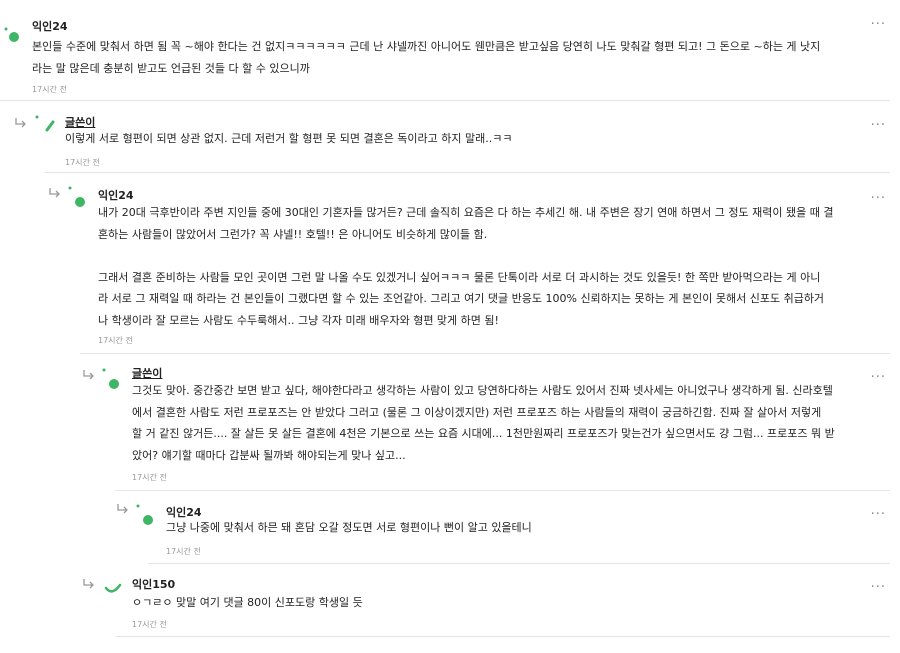 The width and height of the screenshot is (900, 653). I want to click on comment-author: 익인150, so click(153, 584).